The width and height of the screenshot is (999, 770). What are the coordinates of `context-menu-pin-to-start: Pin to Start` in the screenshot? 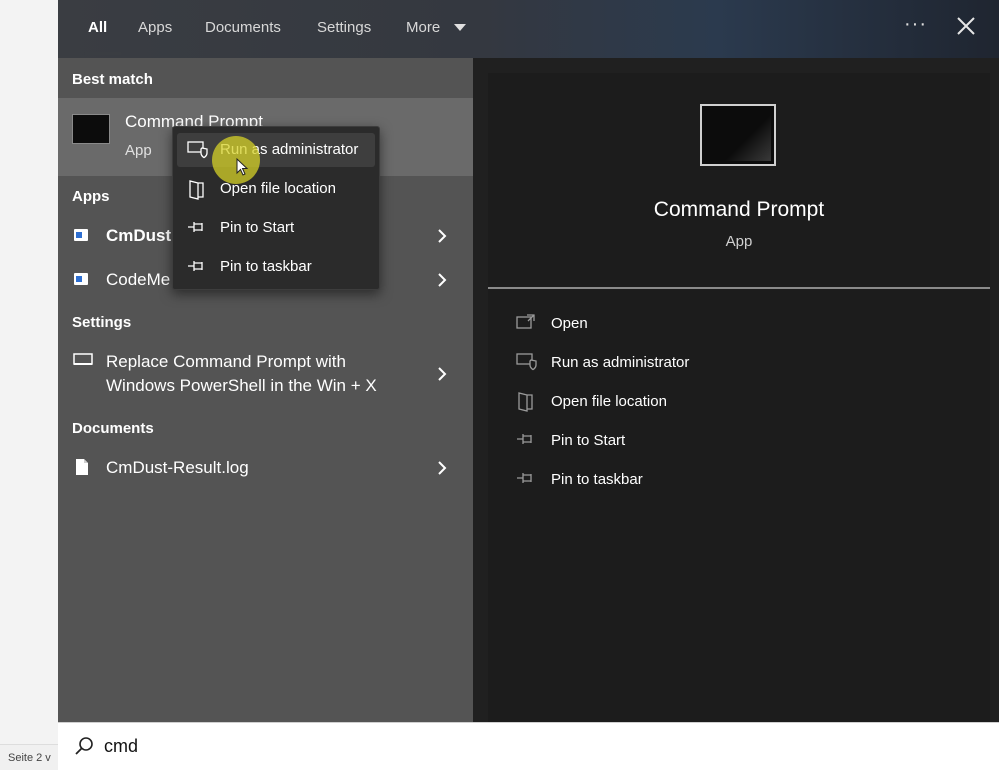 It's located at (276, 228).